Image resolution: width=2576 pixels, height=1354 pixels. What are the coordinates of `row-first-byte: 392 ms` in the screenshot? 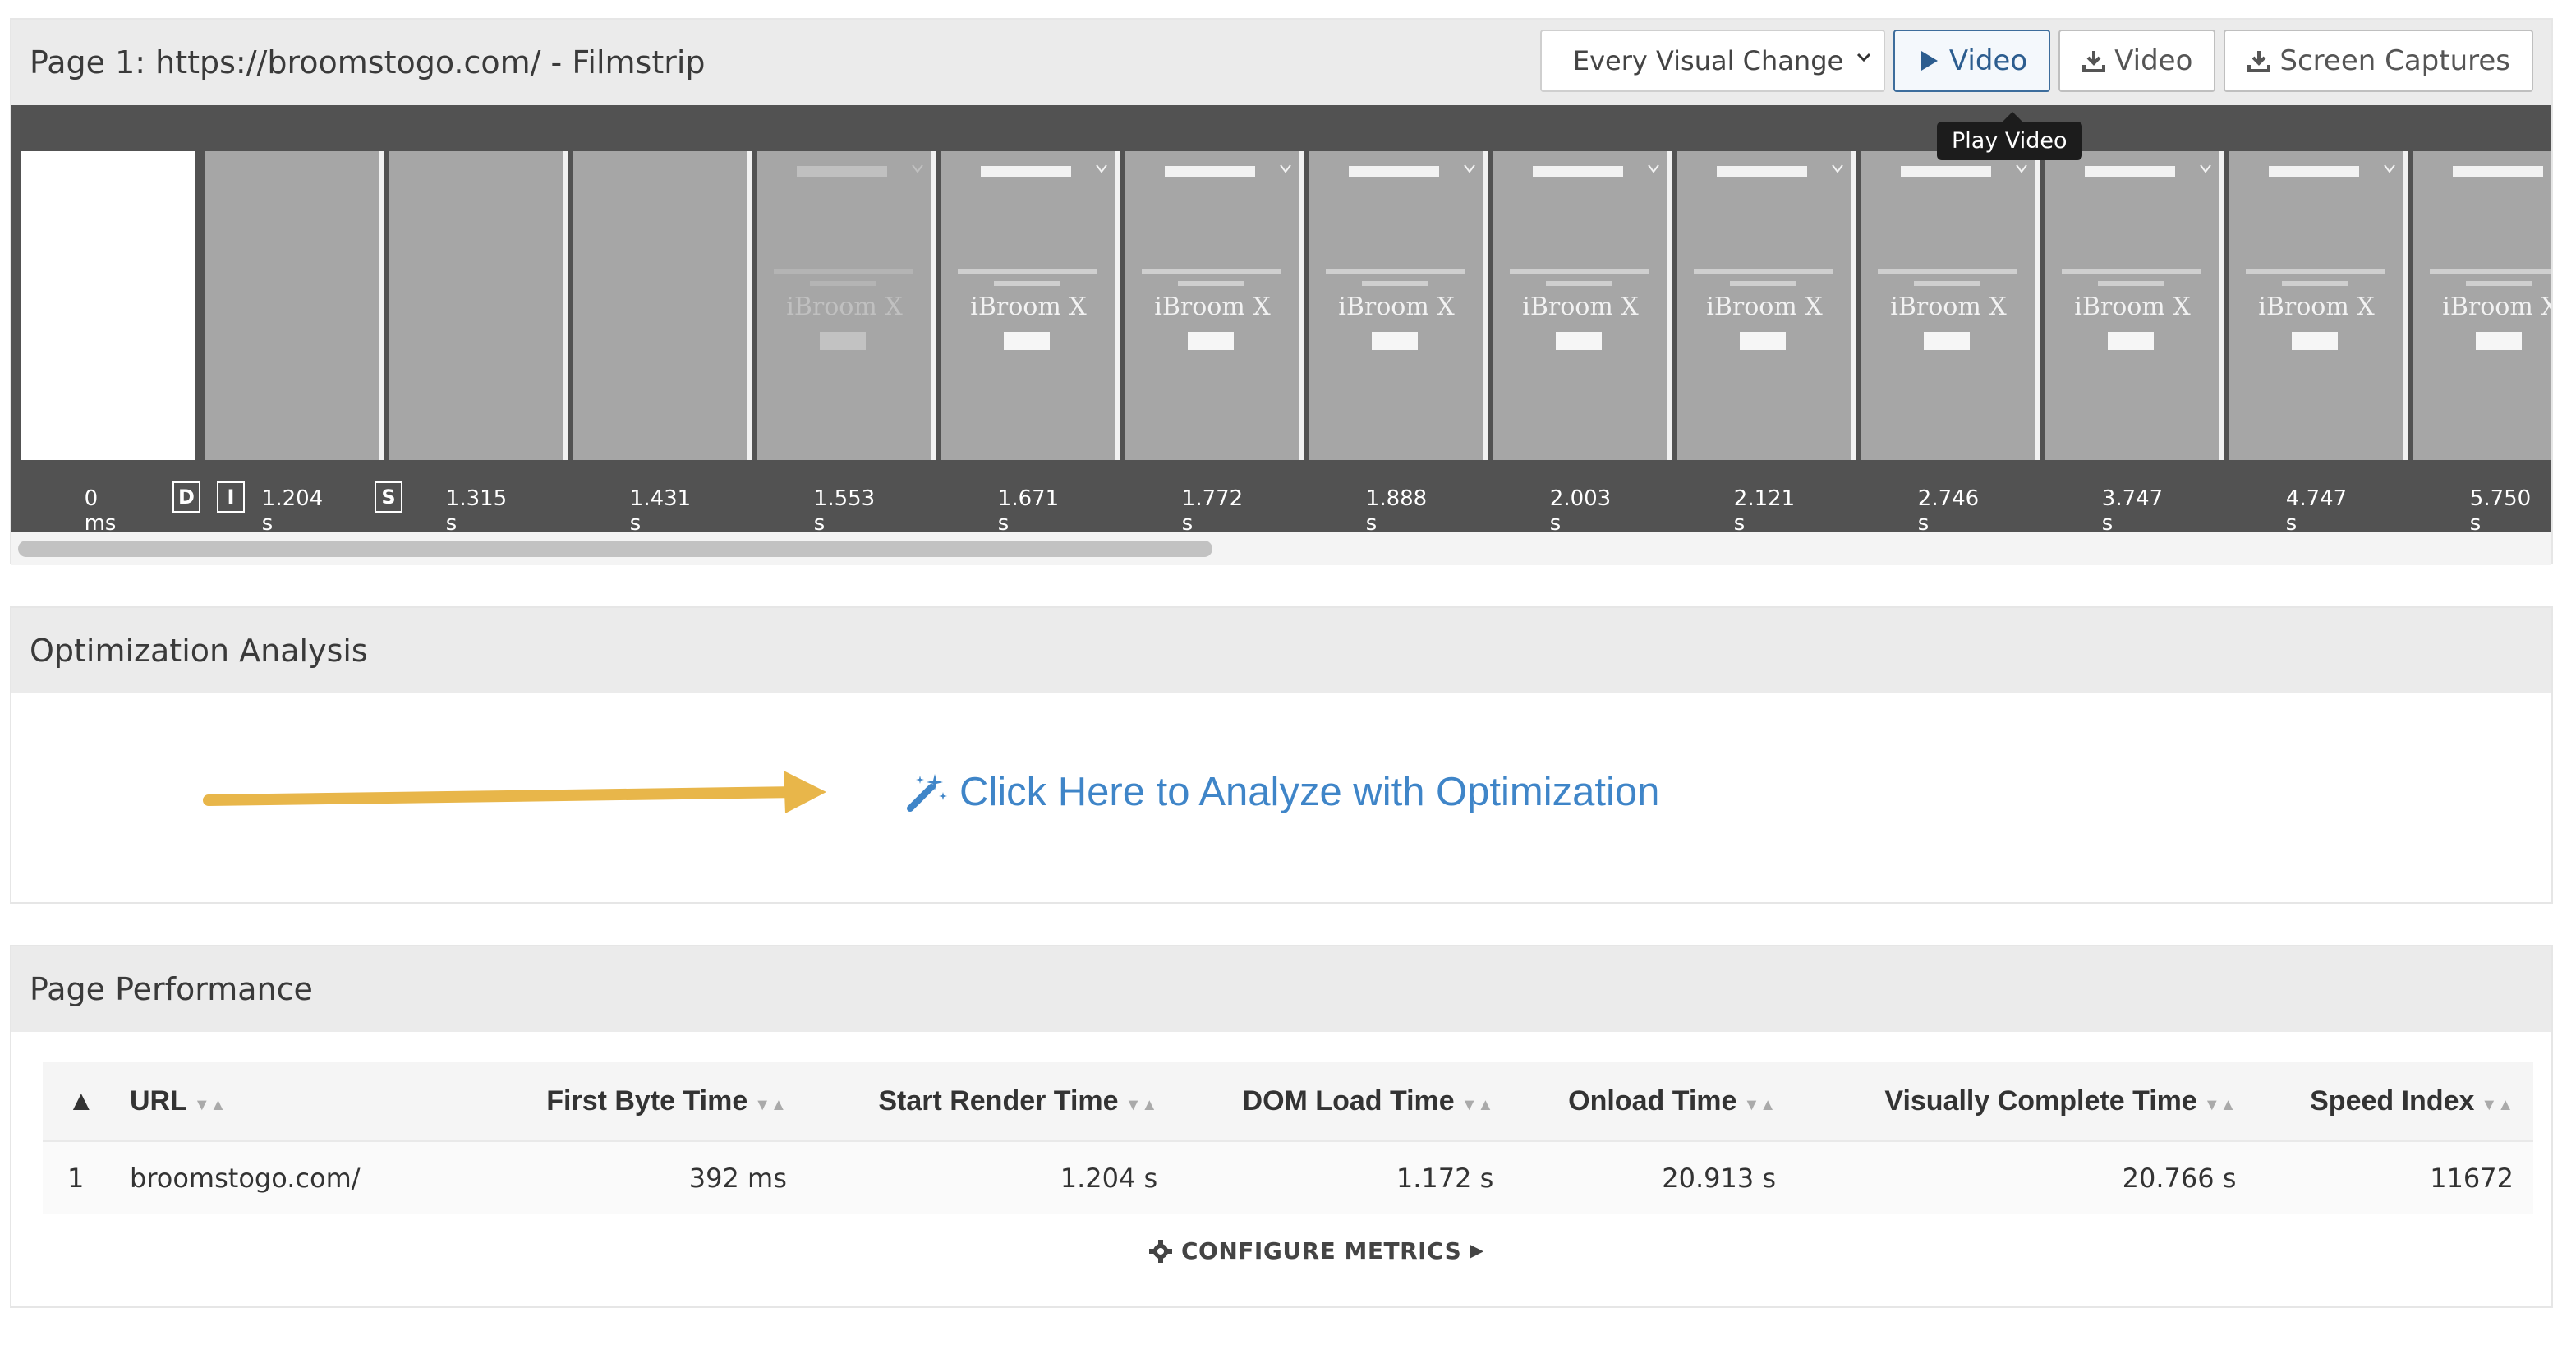 It's located at (645, 1177).